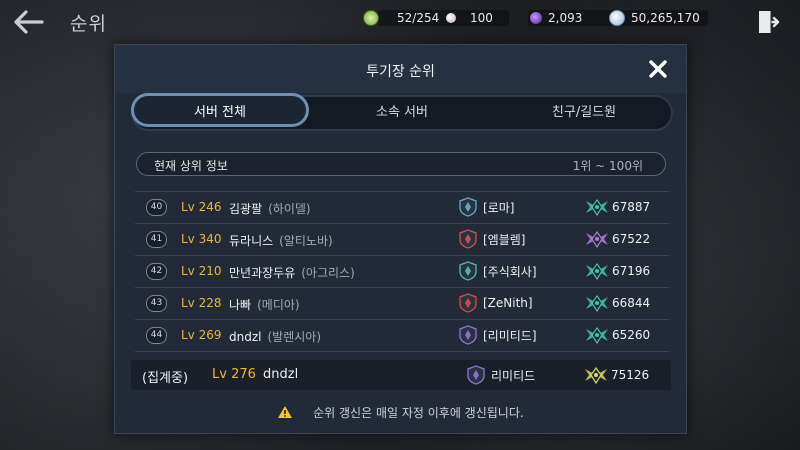 The image size is (800, 450). I want to click on rank-number: 43, so click(156, 303).